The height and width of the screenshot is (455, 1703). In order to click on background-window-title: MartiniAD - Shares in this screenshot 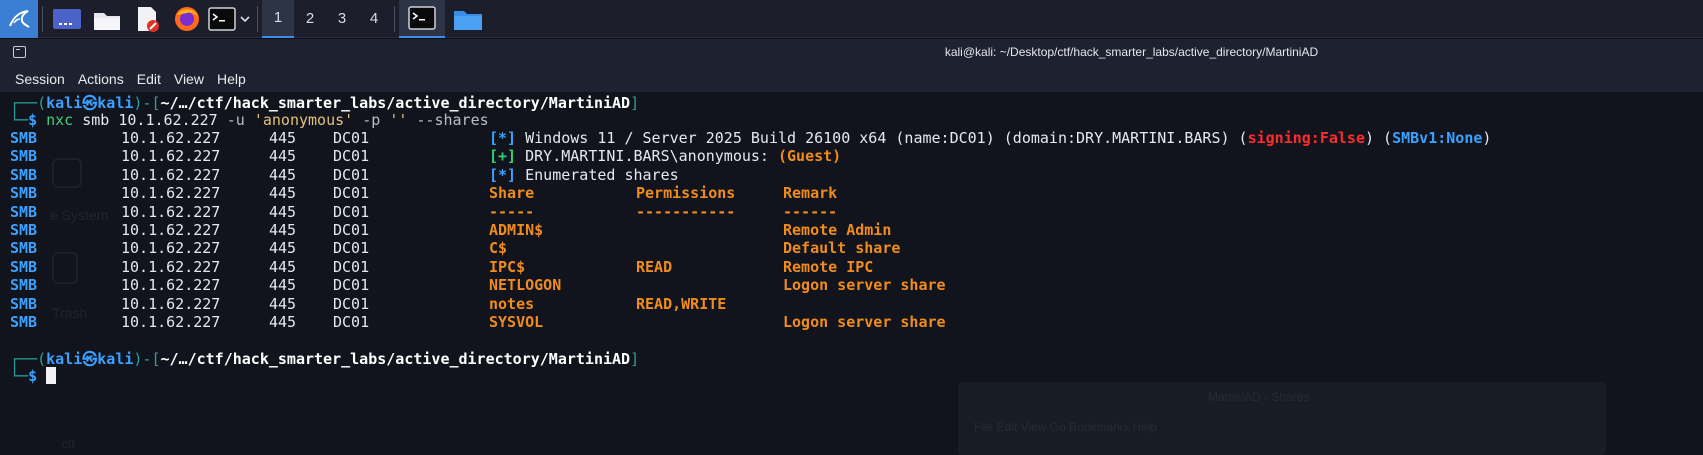, I will do `click(1259, 397)`.